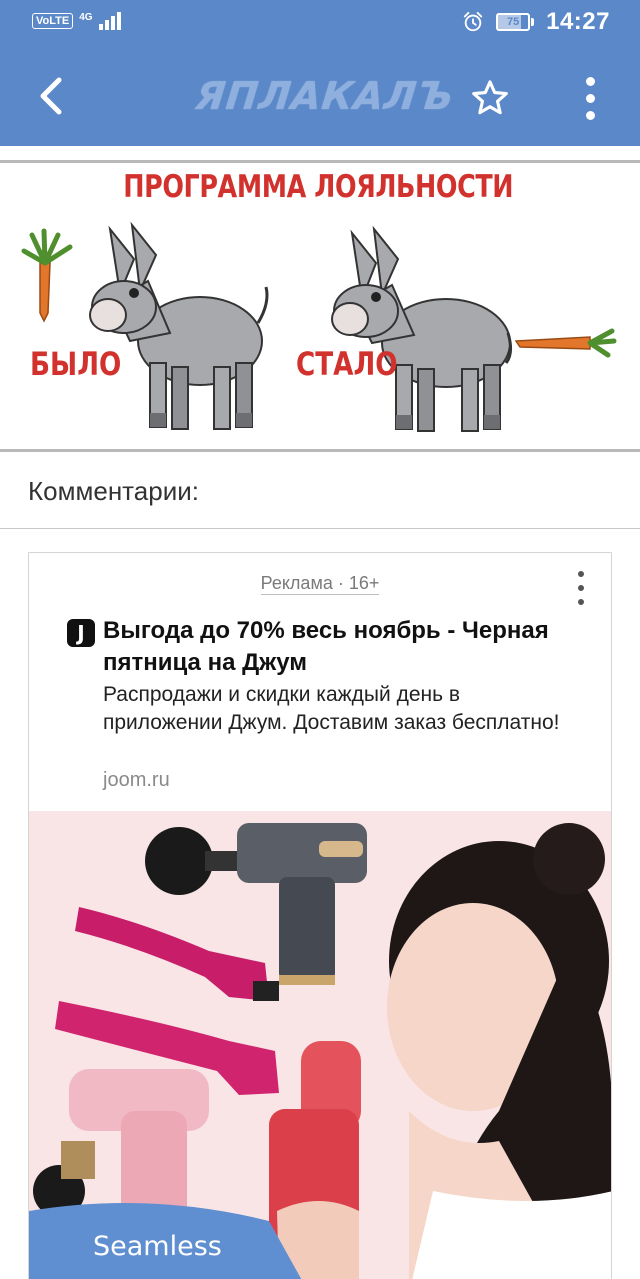 The image size is (640, 1279). Describe the element at coordinates (81, 633) in the screenshot. I see `joom-logo-icon: J` at that location.